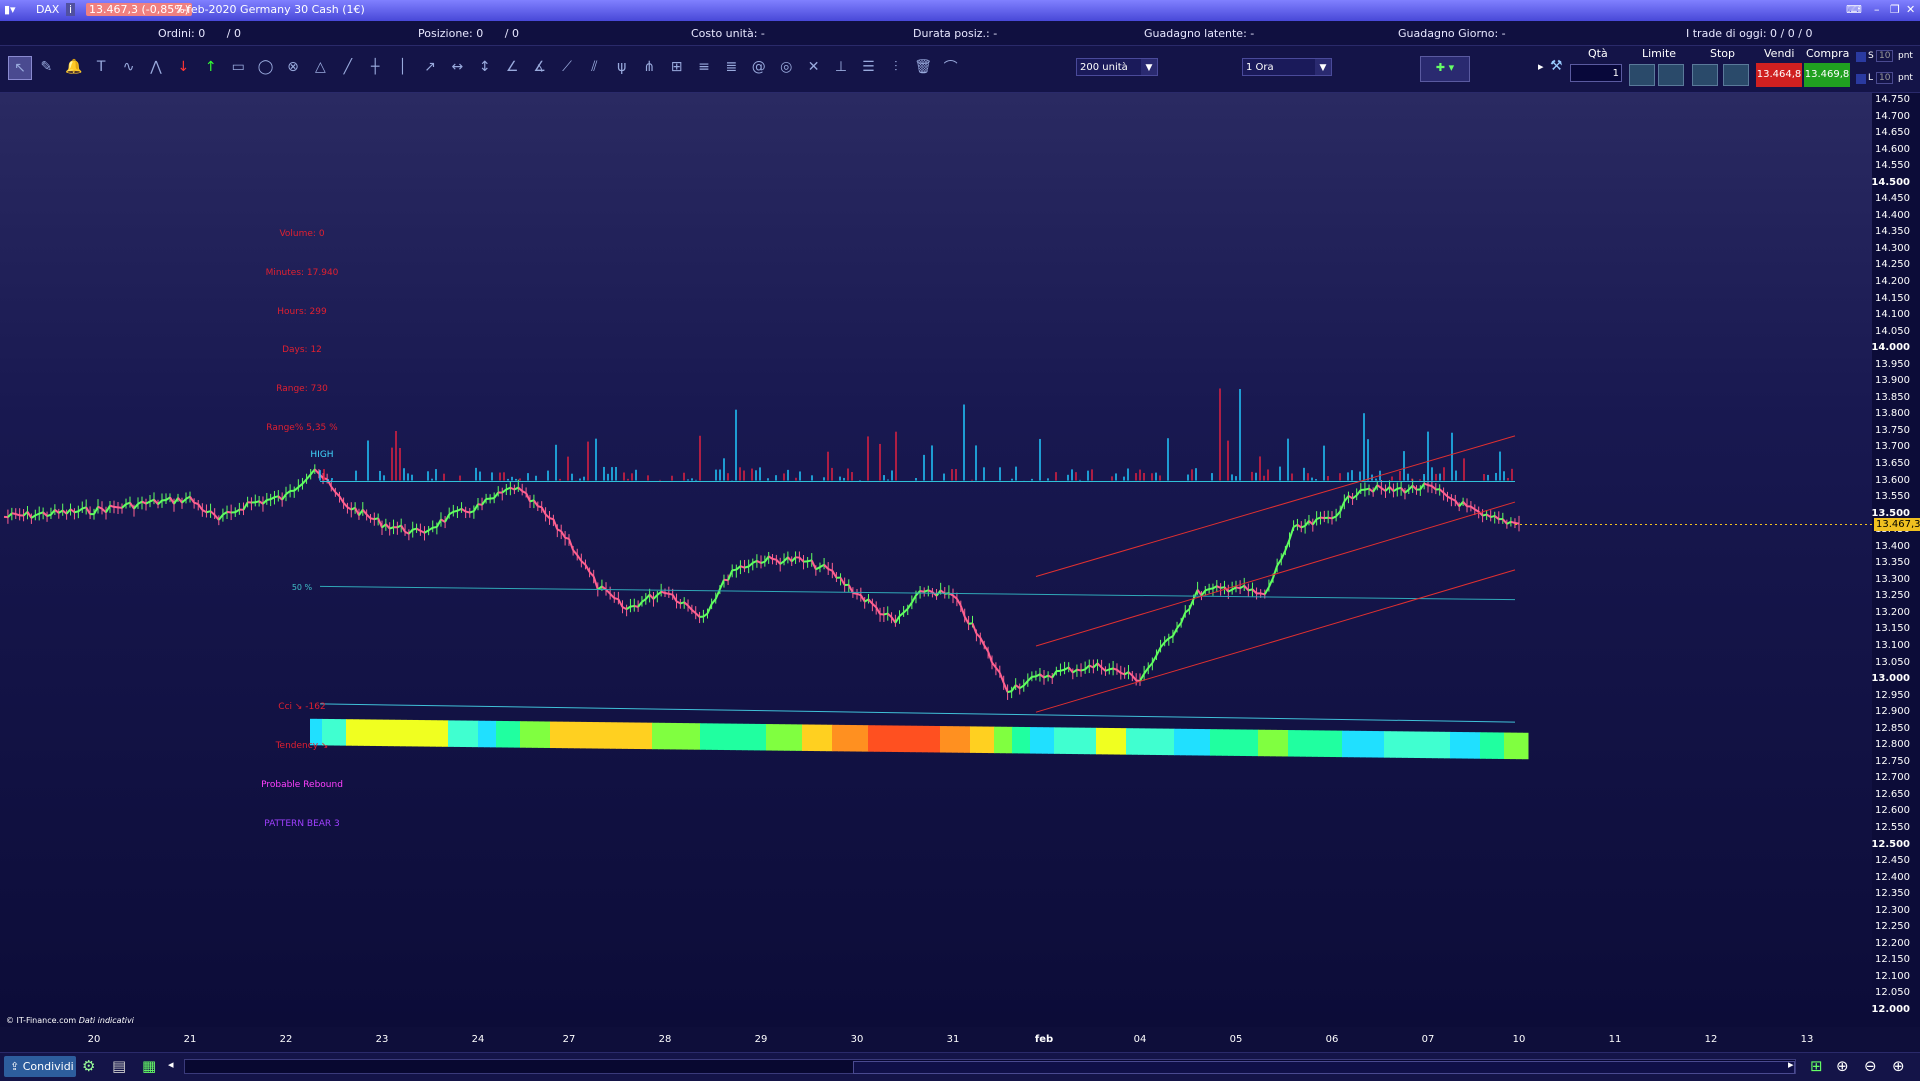  What do you see at coordinates (1671, 75) in the screenshot?
I see `limit-buy-button` at bounding box center [1671, 75].